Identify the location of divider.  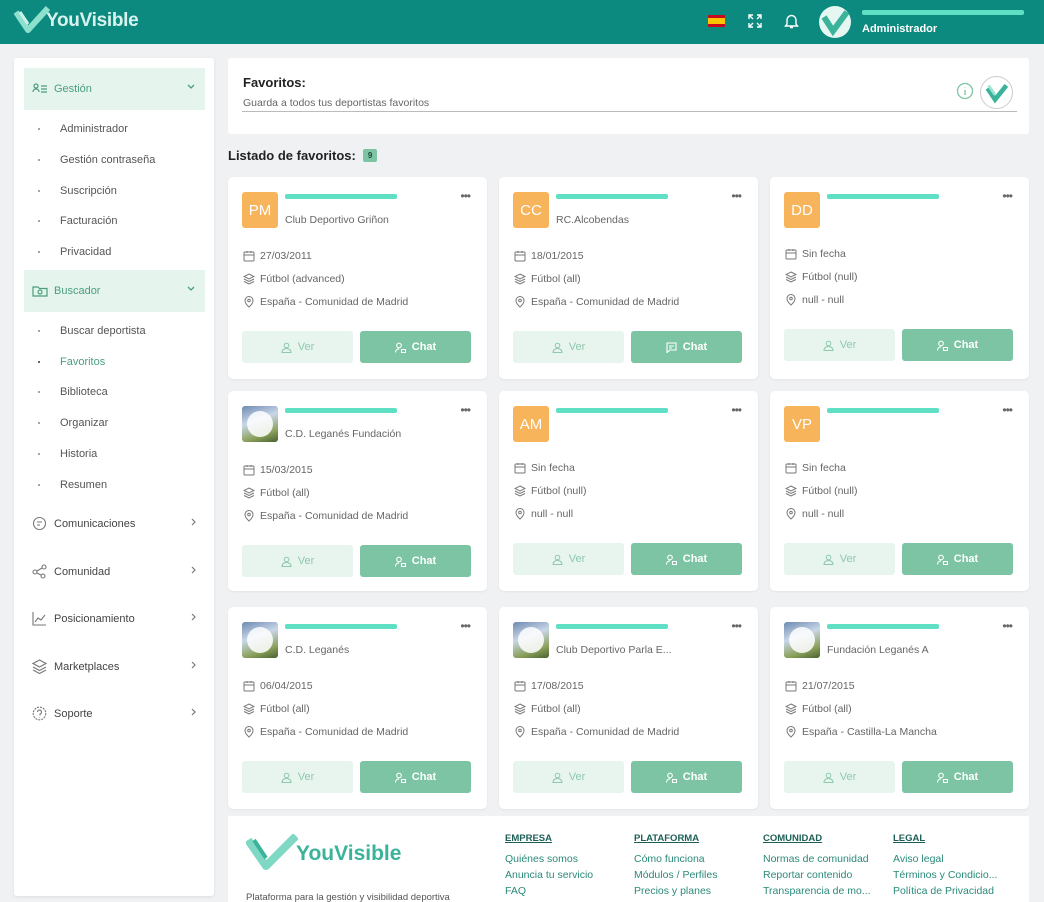
(629, 111).